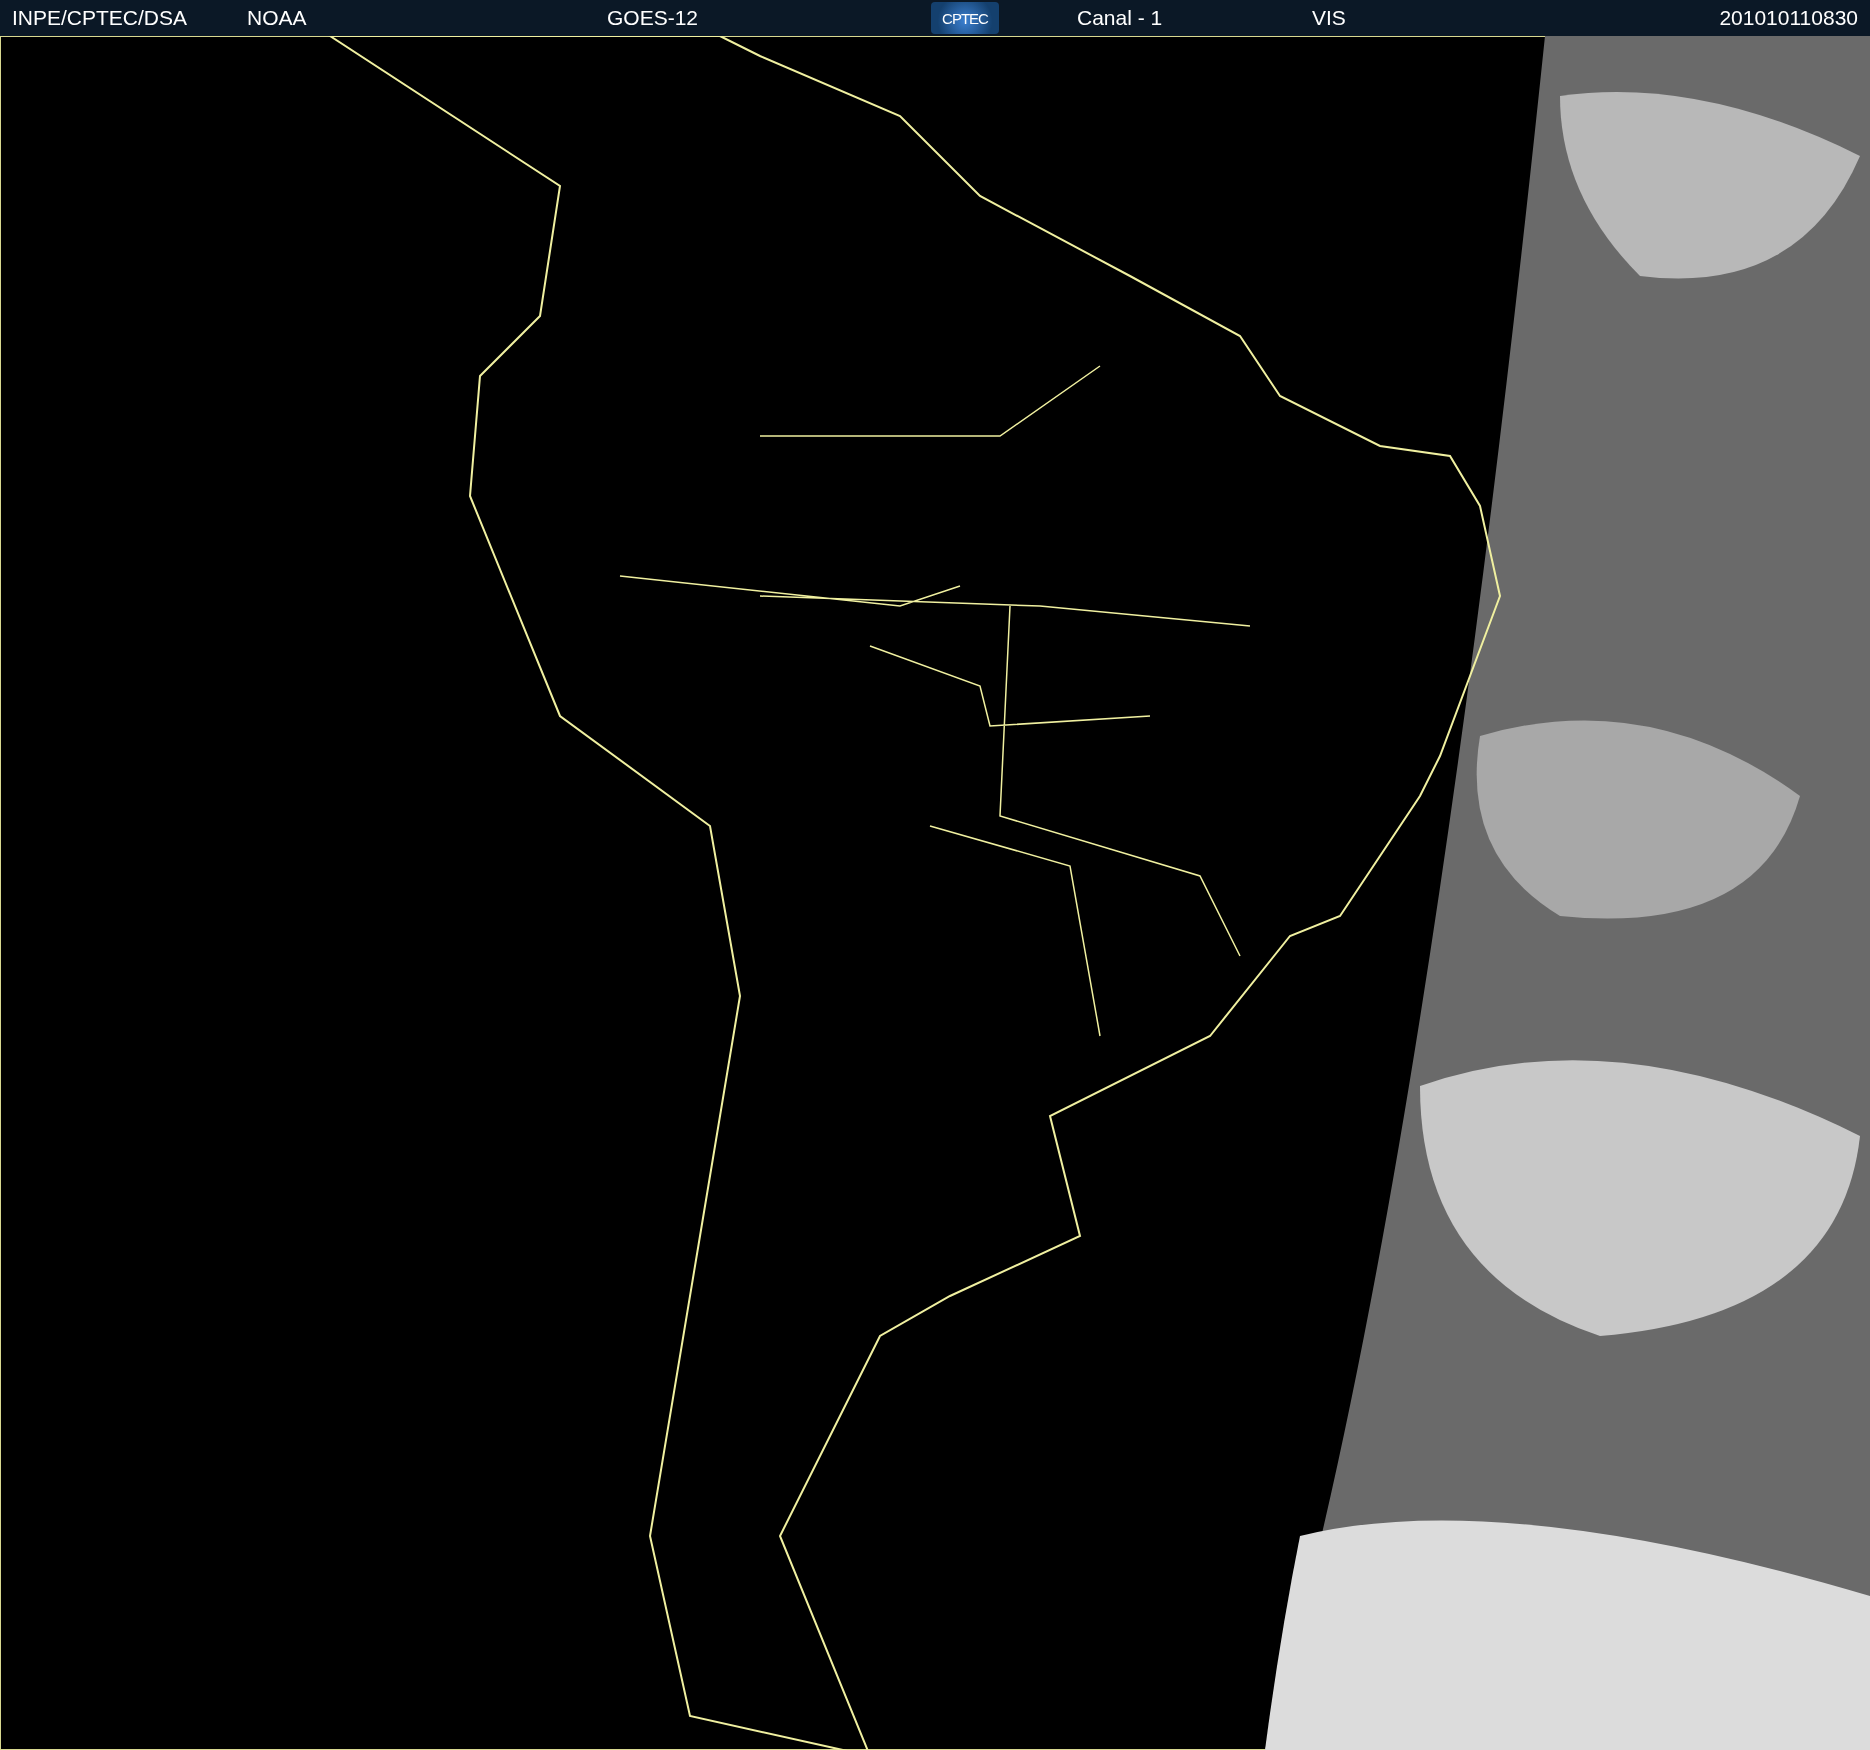 The image size is (1870, 1750). What do you see at coordinates (100, 18) in the screenshot?
I see `agency-label: INPE/CPTEC/DSA` at bounding box center [100, 18].